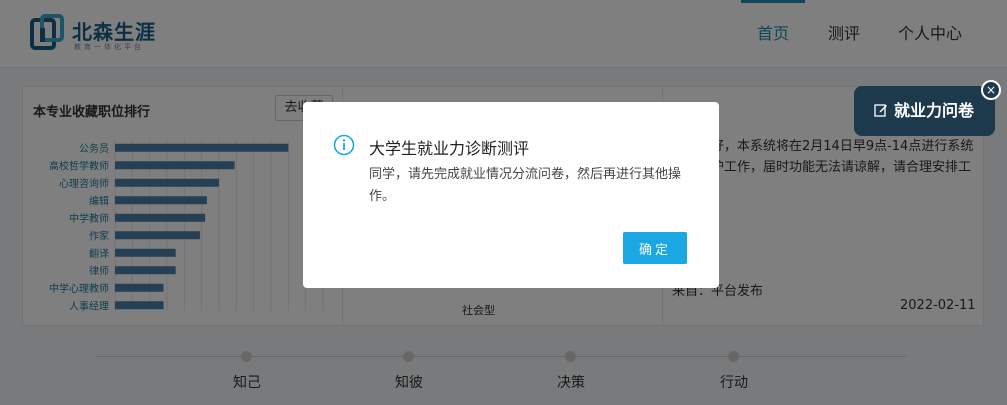 The height and width of the screenshot is (405, 1007). Describe the element at coordinates (880, 110) in the screenshot. I see `edit-icon` at that location.